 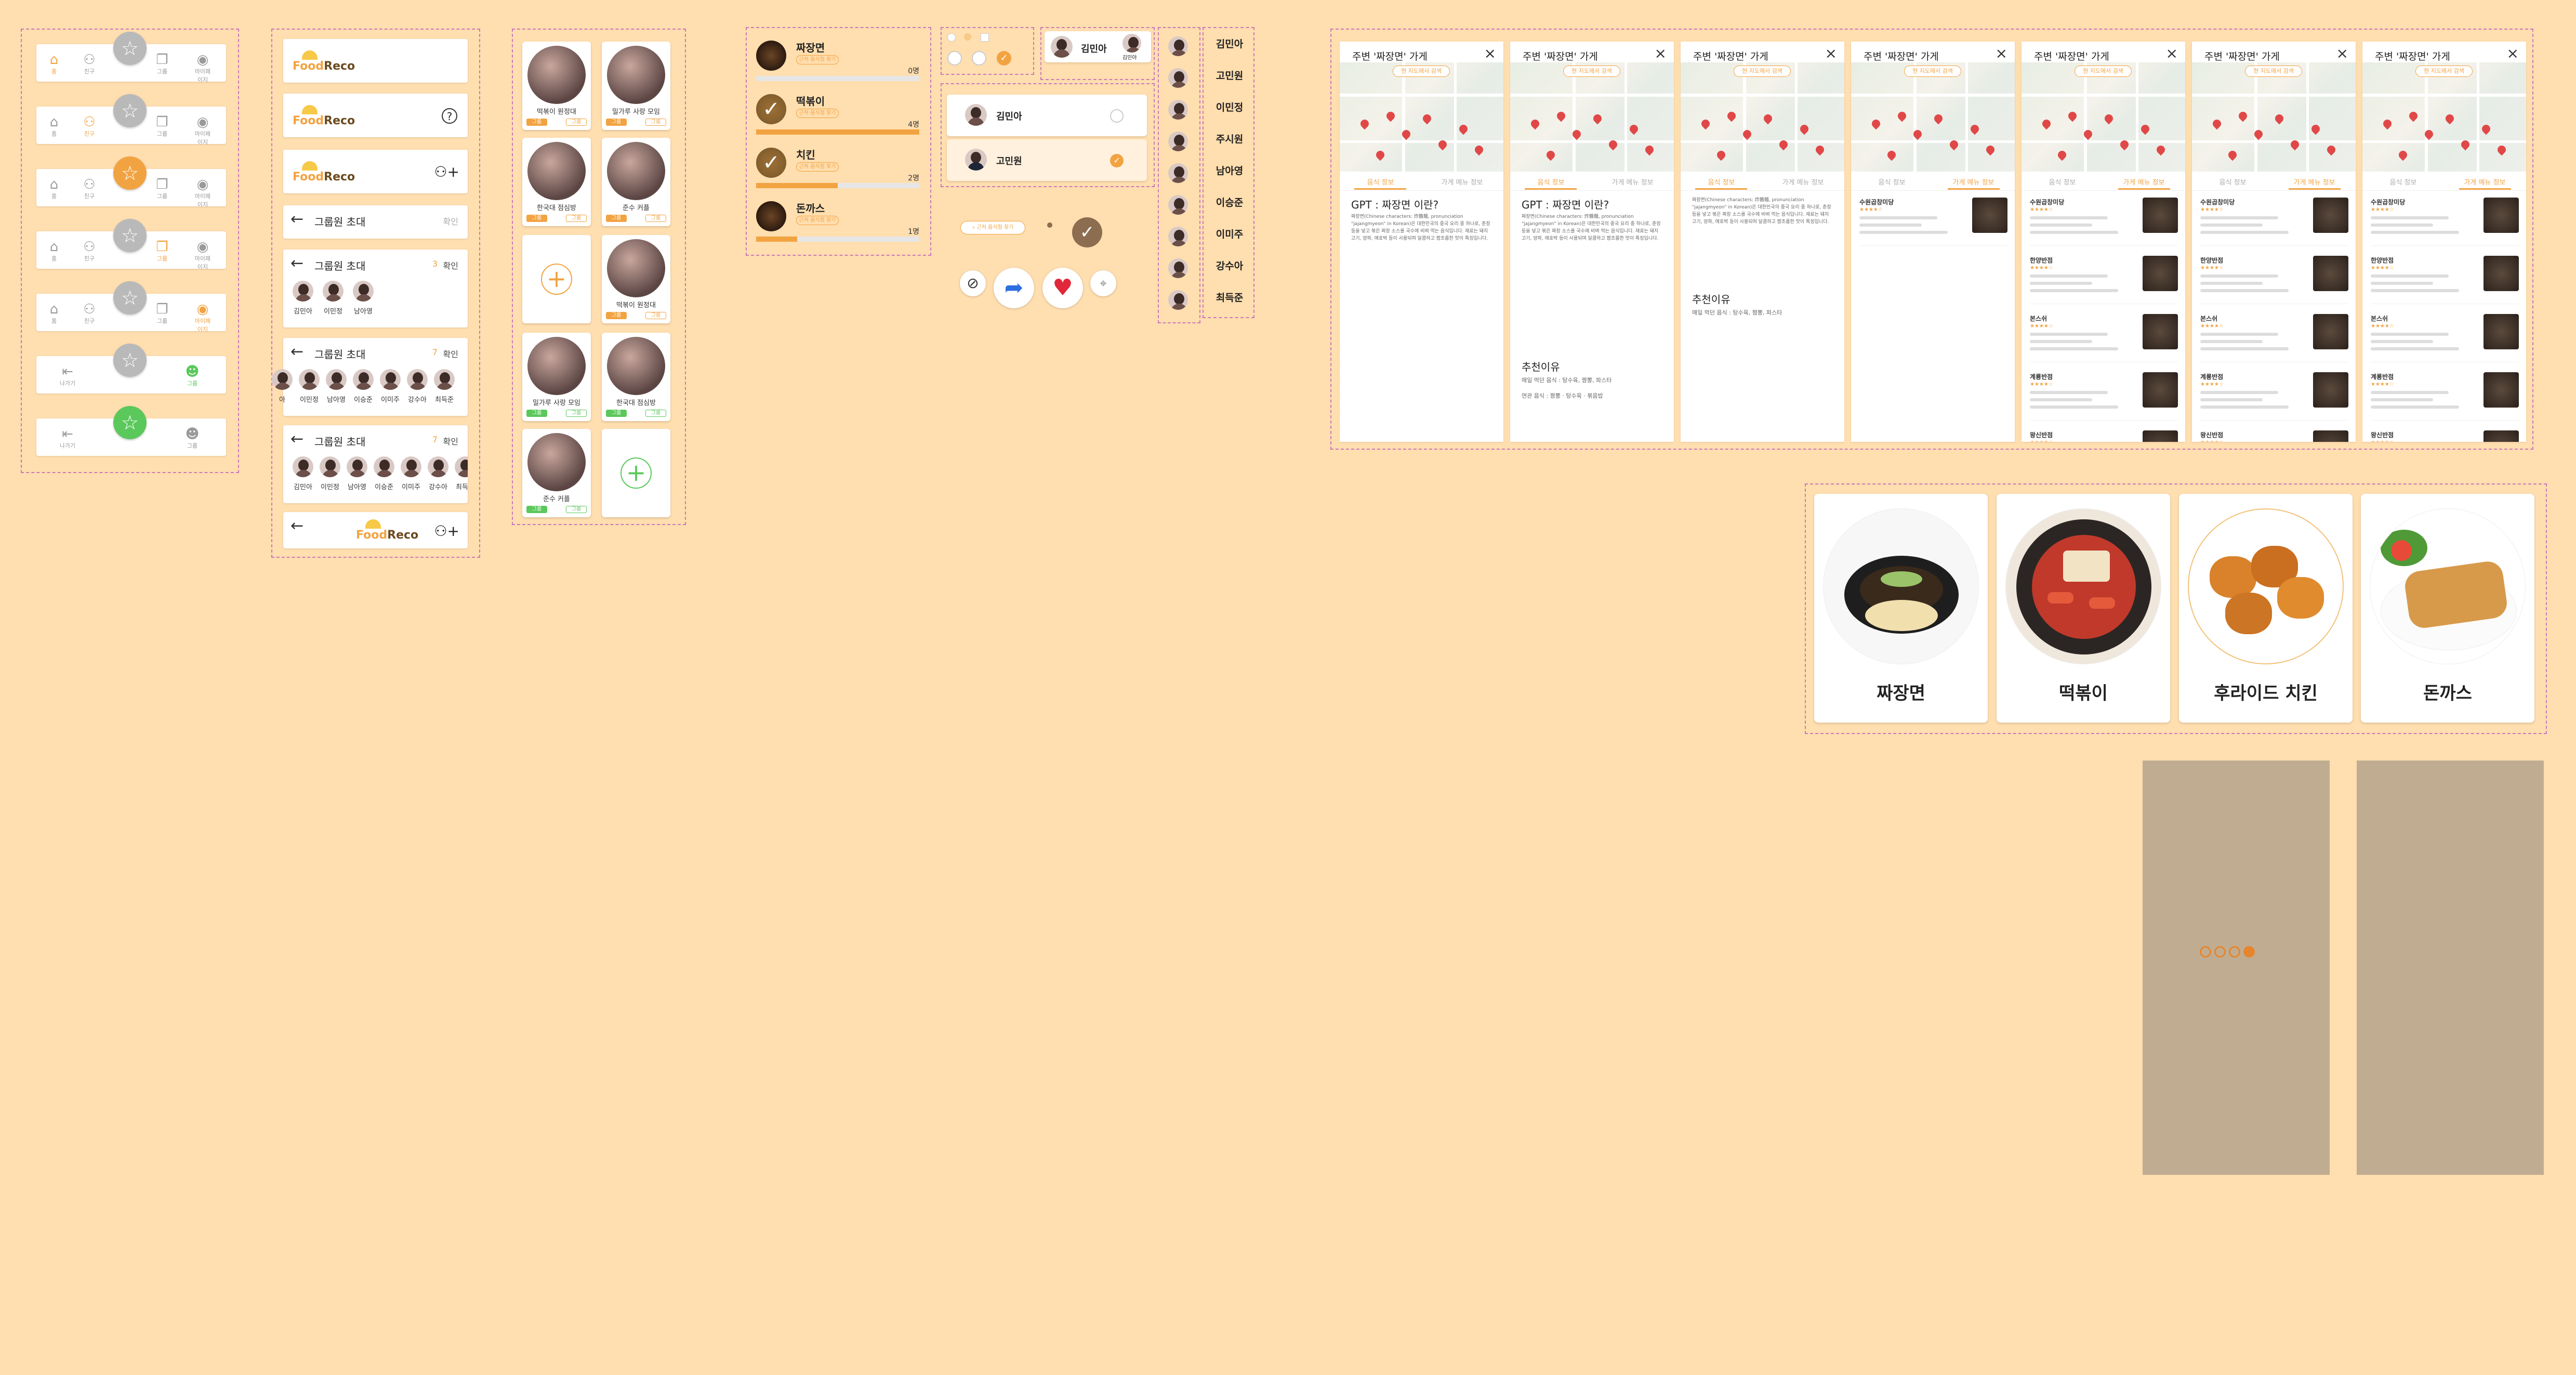 What do you see at coordinates (1117, 160) in the screenshot?
I see `check-on-icon: ✓` at bounding box center [1117, 160].